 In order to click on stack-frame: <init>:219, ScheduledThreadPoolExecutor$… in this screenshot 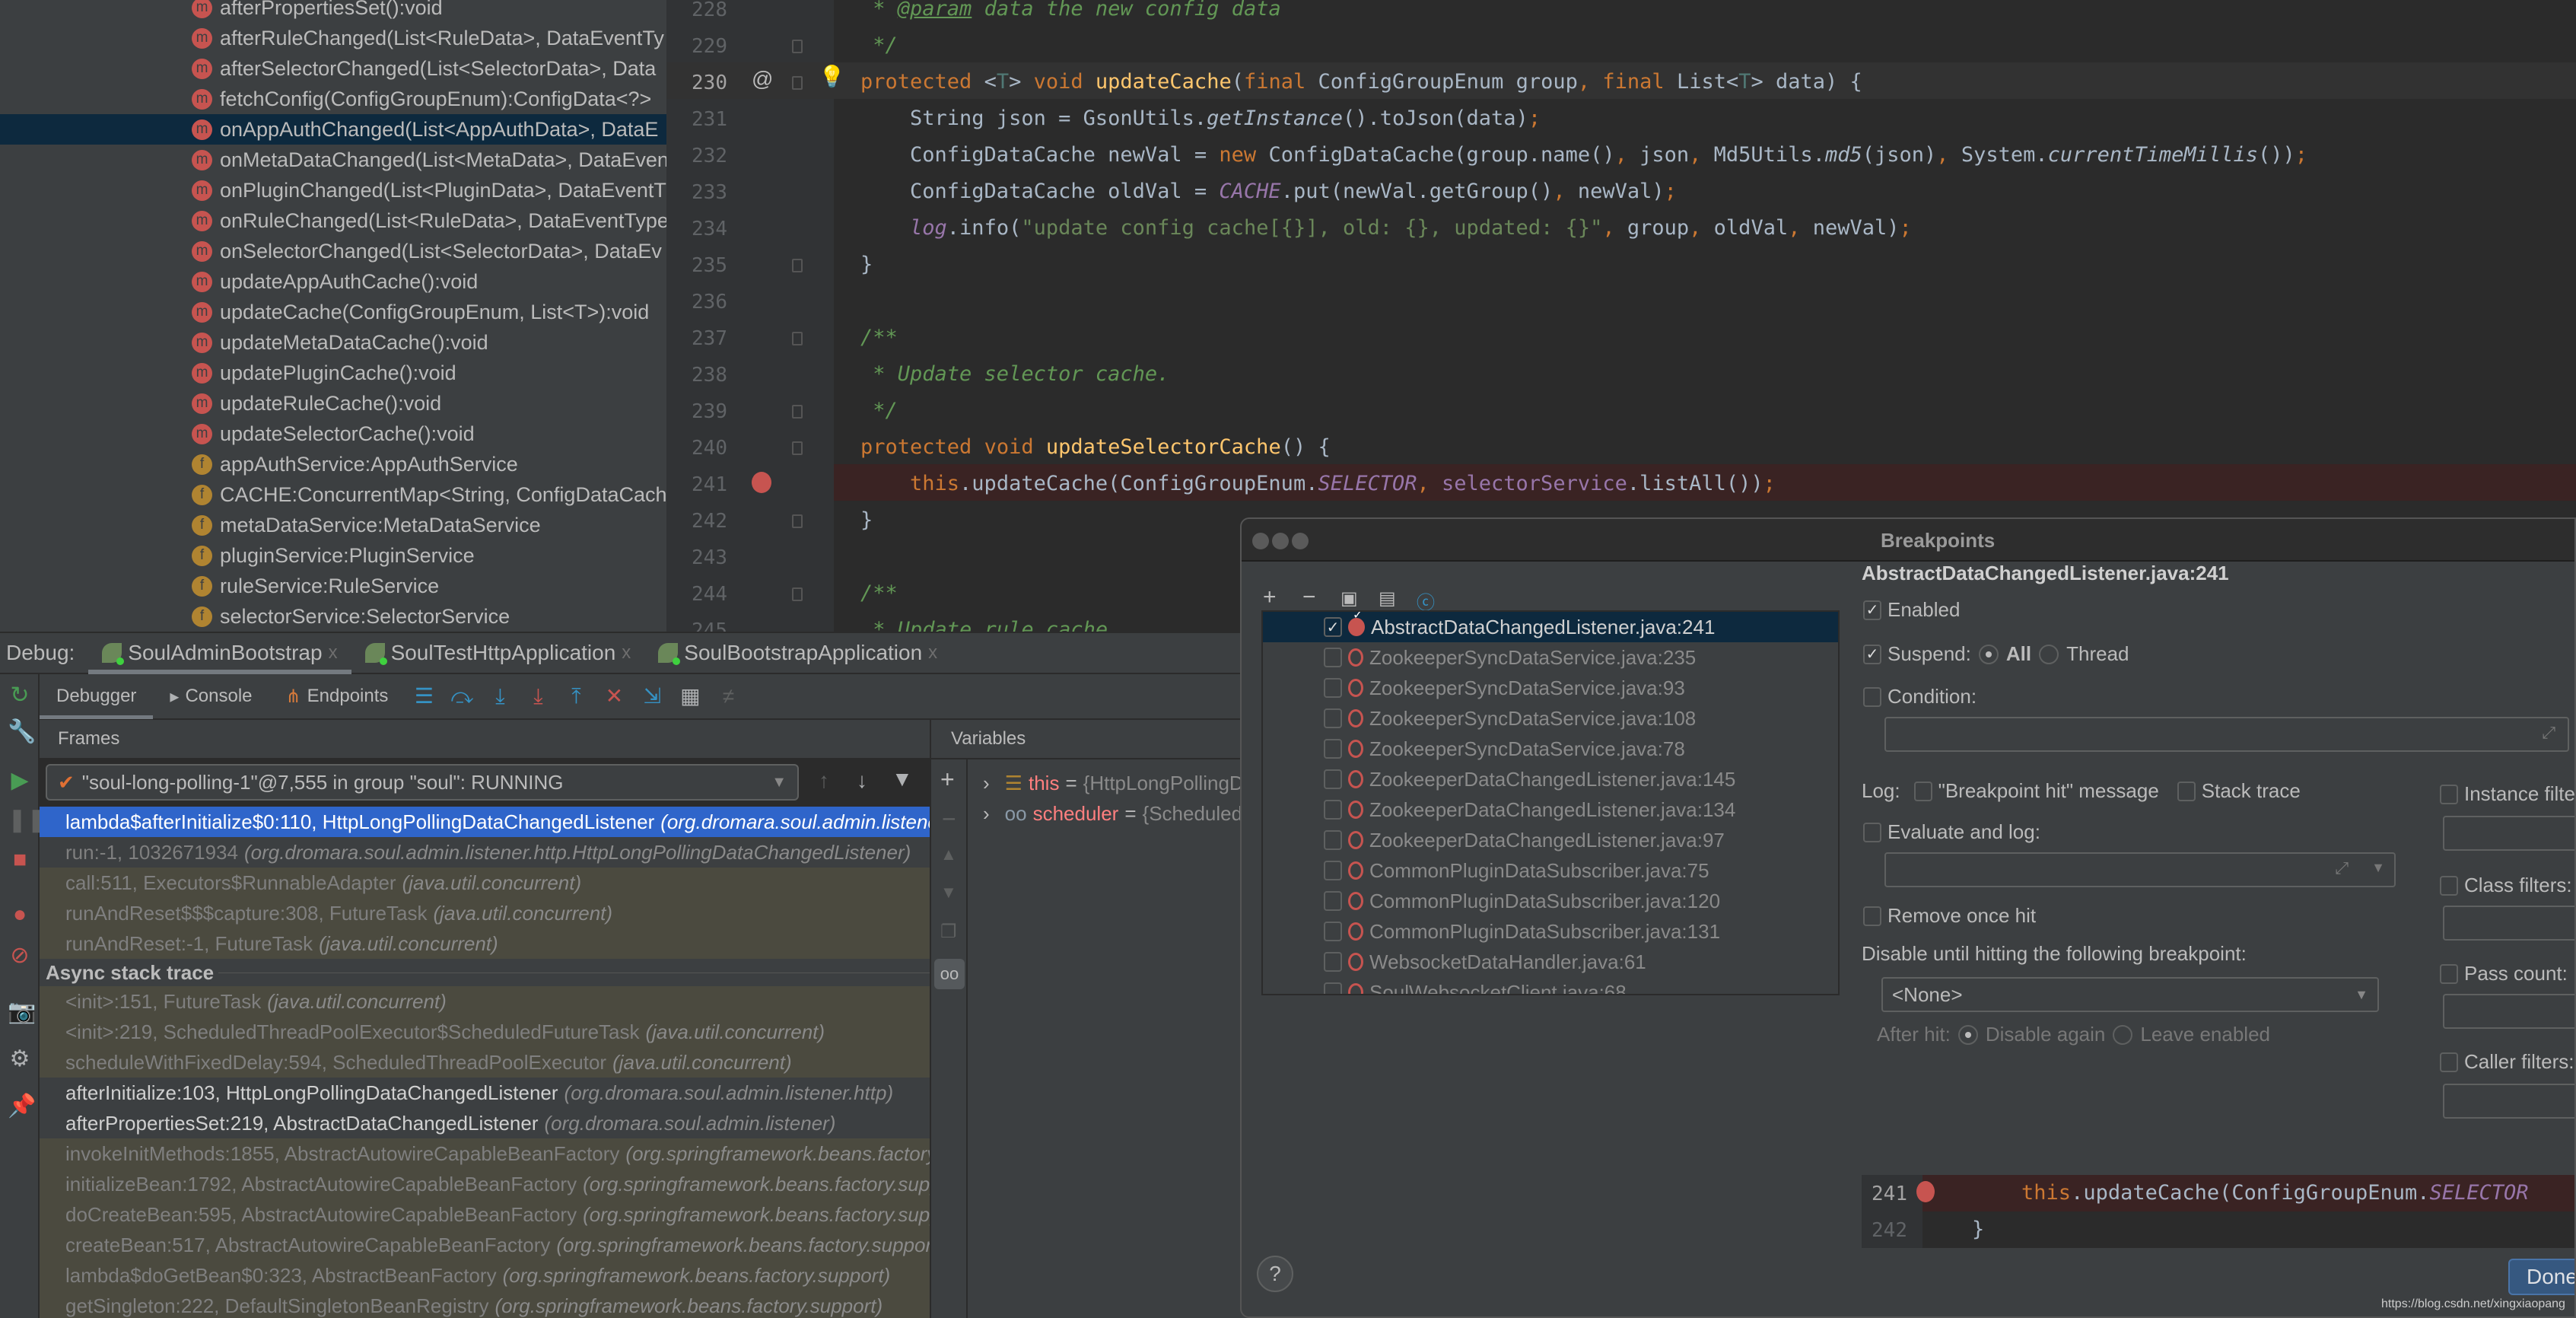, I will do `click(485, 1032)`.